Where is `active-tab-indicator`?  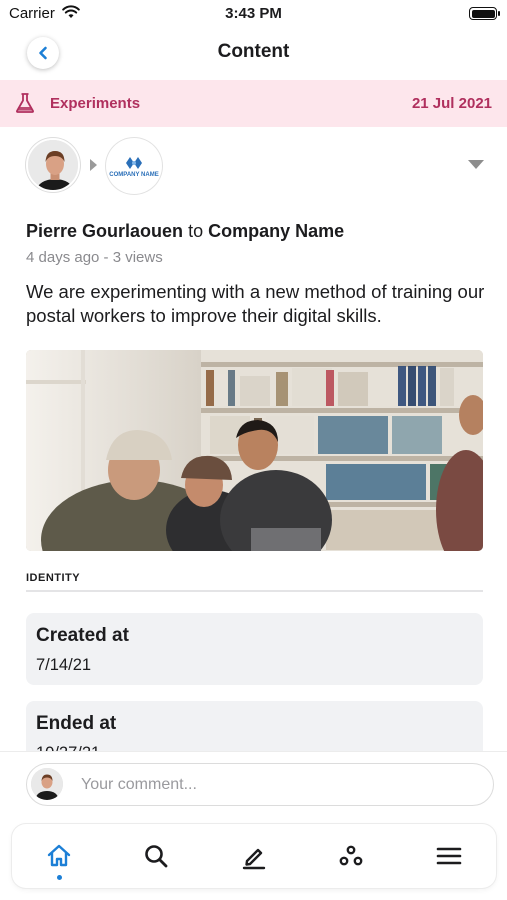
active-tab-indicator is located at coordinates (59, 877).